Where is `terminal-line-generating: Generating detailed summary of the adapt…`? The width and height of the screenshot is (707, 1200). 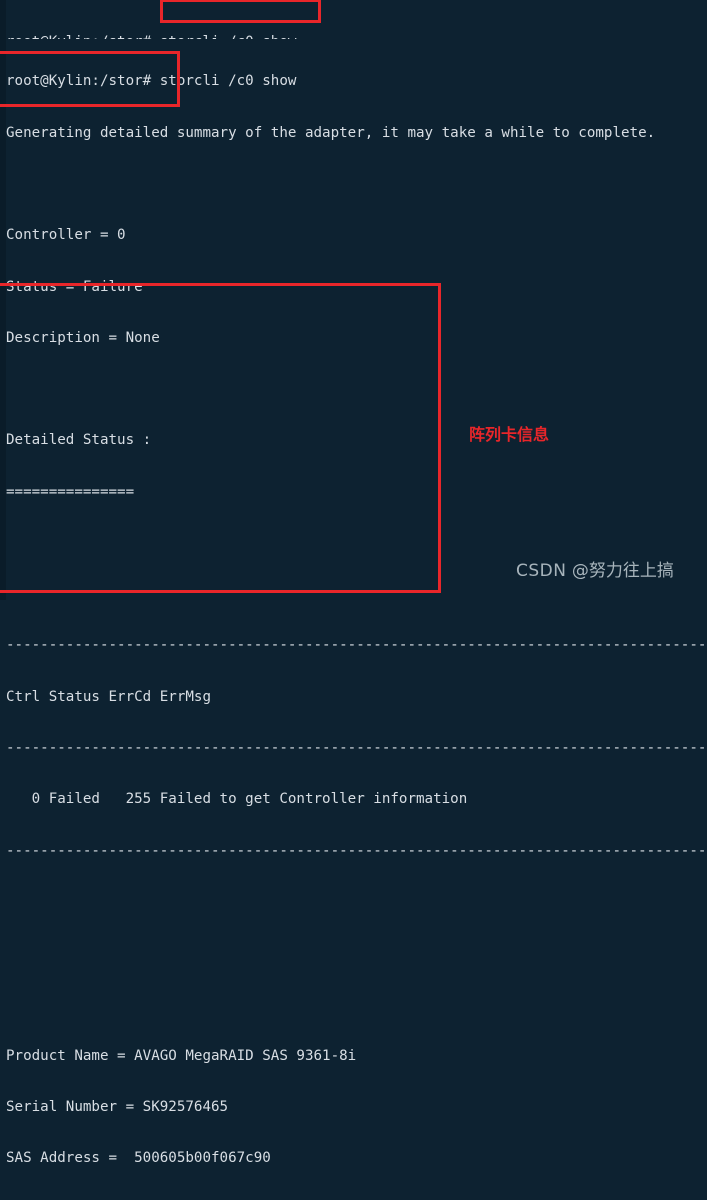 terminal-line-generating: Generating detailed summary of the adapt… is located at coordinates (331, 132).